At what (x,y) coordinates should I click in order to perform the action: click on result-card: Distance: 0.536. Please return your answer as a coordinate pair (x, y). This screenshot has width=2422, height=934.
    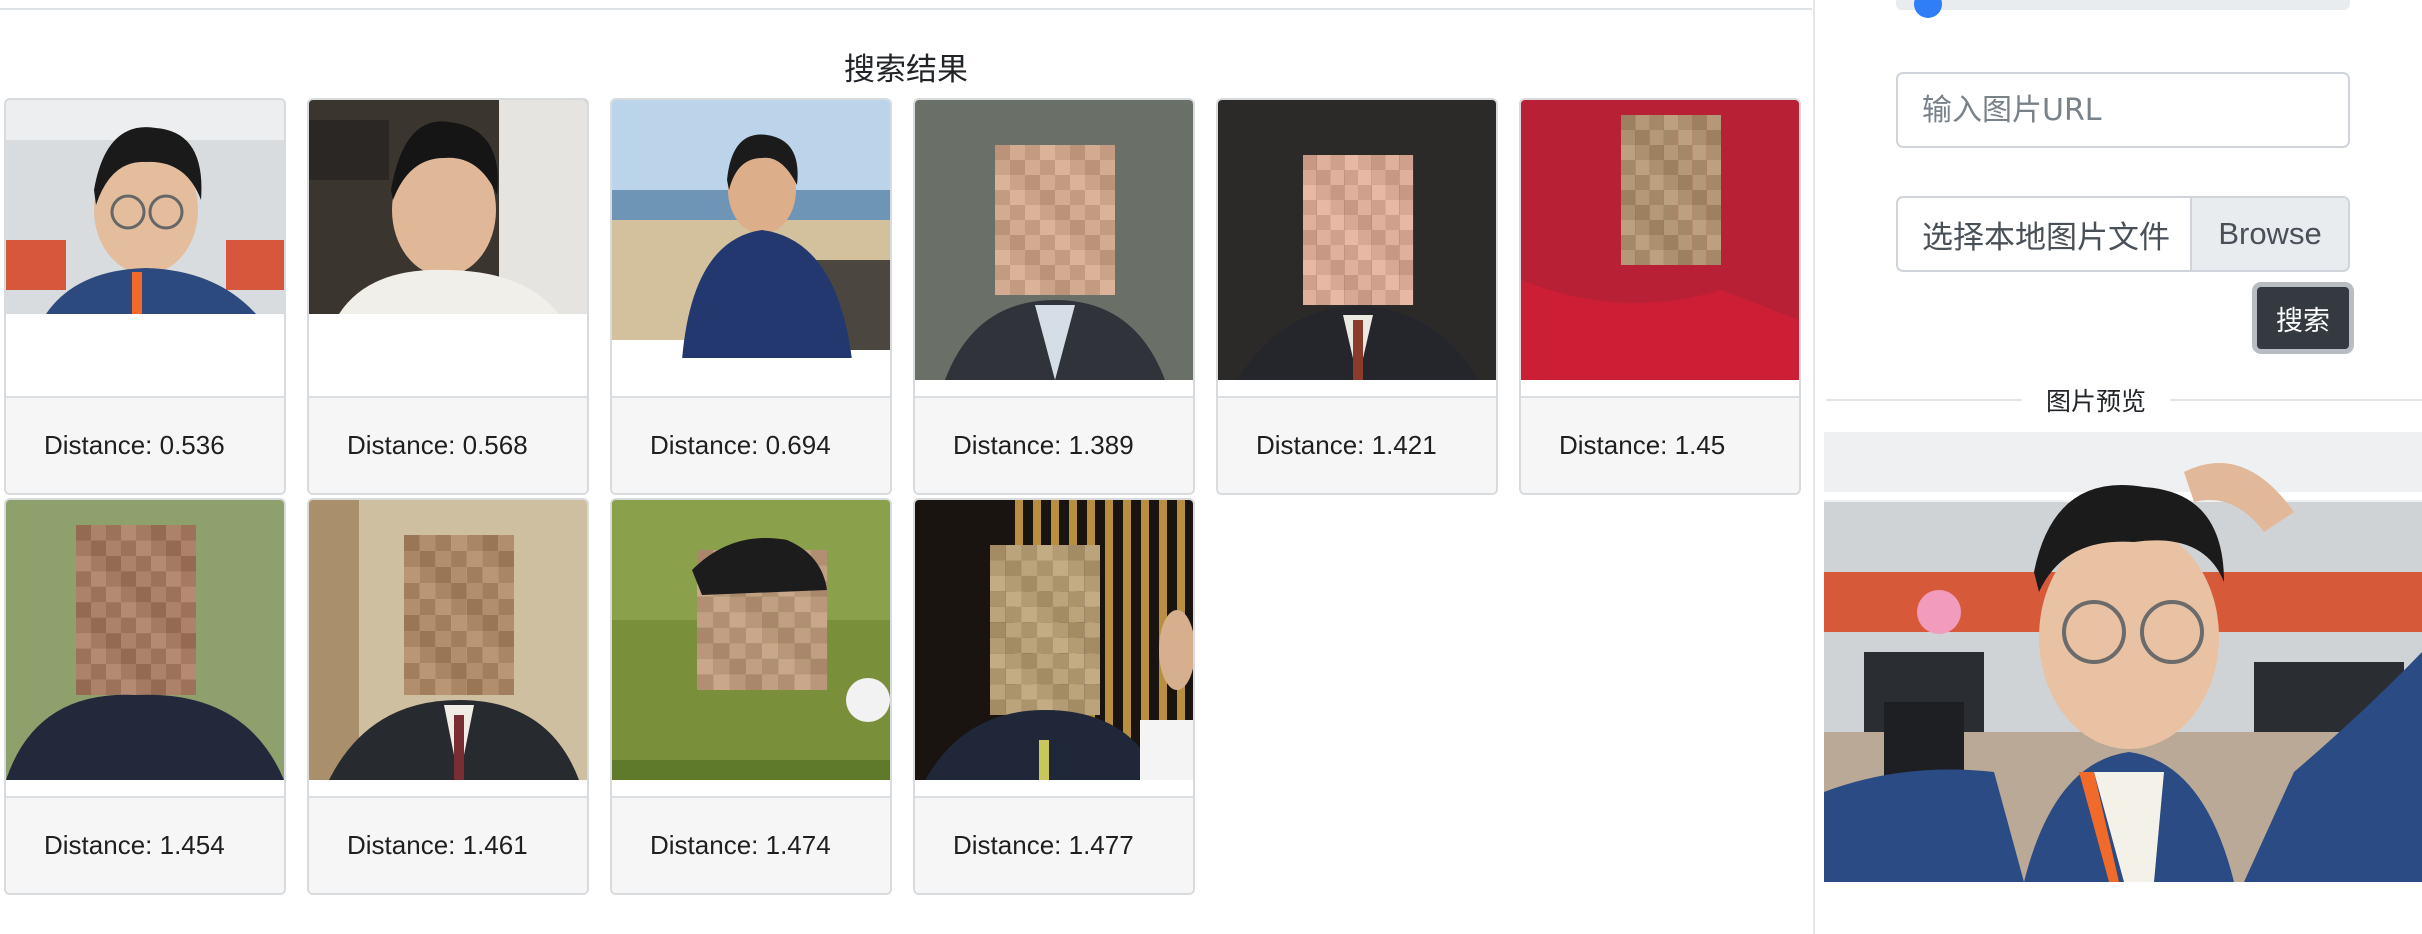
    Looking at the image, I should click on (145, 296).